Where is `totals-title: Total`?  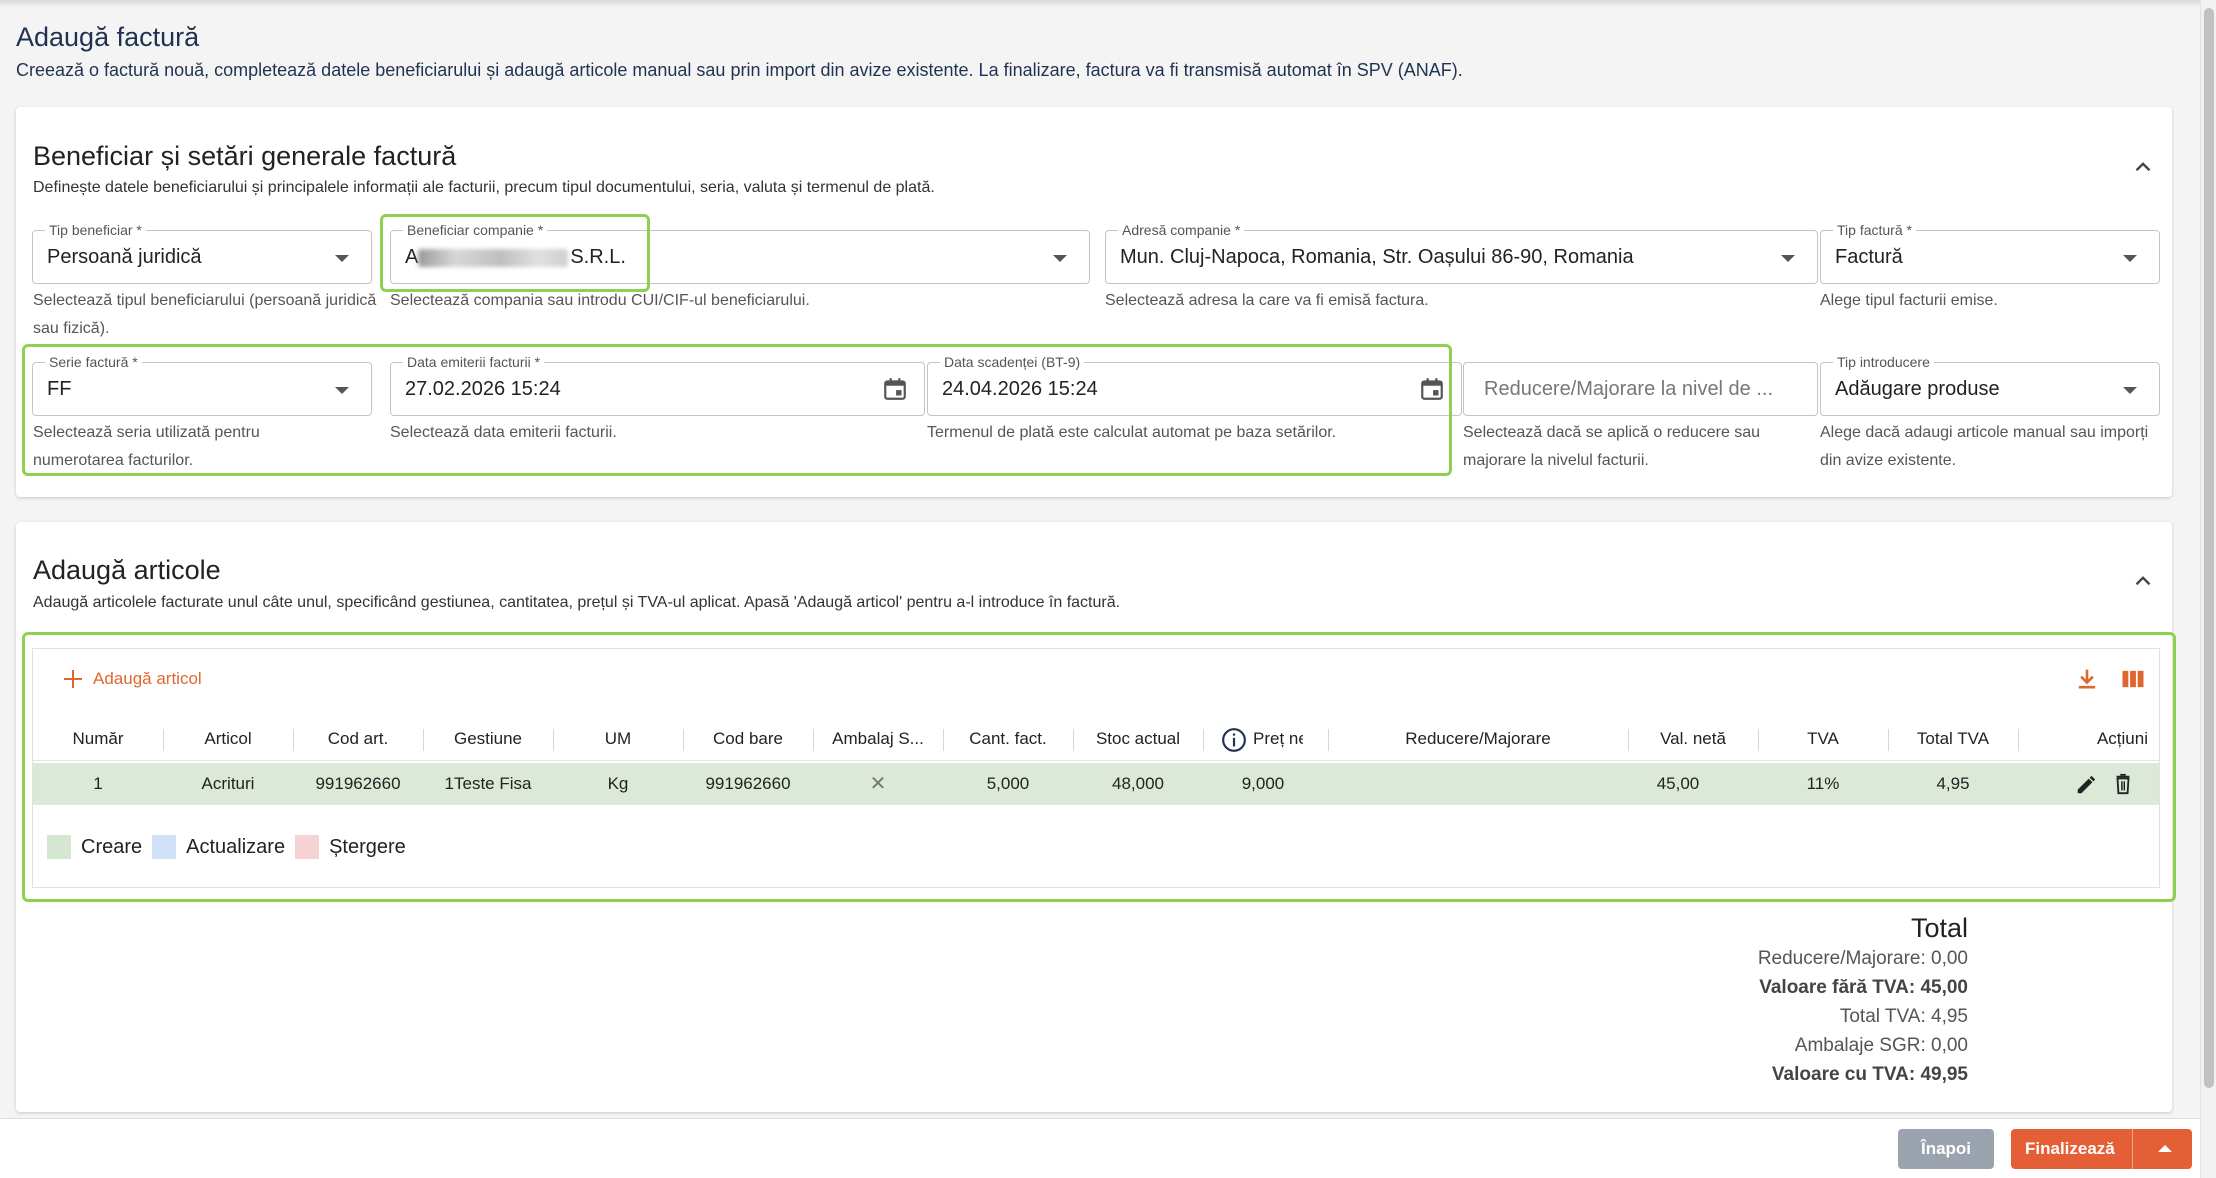
totals-title: Total is located at coordinates (1939, 928).